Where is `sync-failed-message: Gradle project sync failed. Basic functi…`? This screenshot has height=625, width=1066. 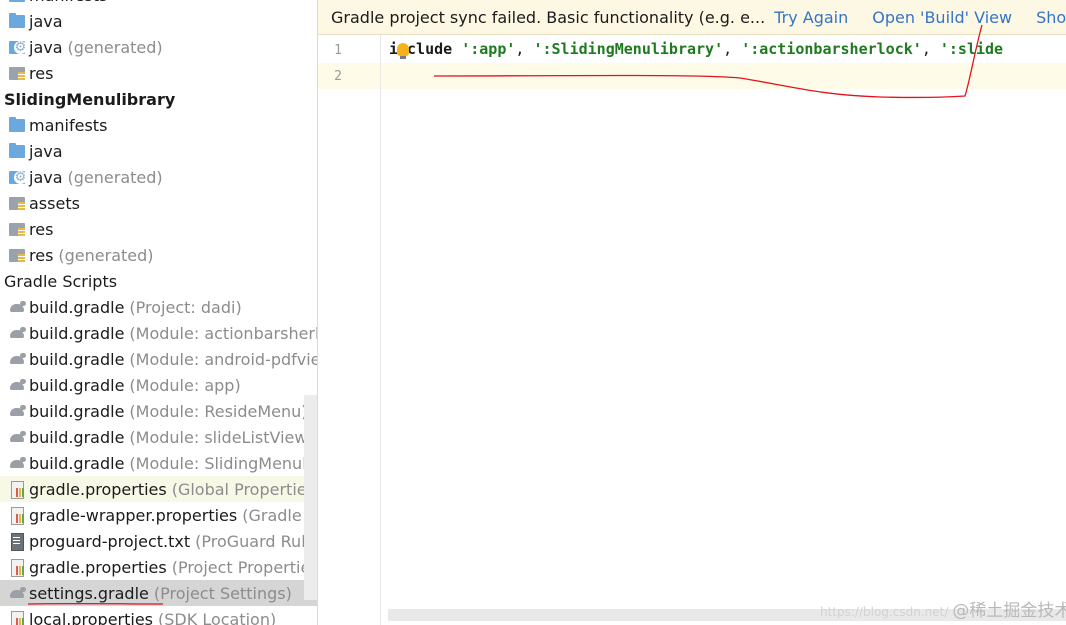 sync-failed-message: Gradle project sync failed. Basic functi… is located at coordinates (548, 17).